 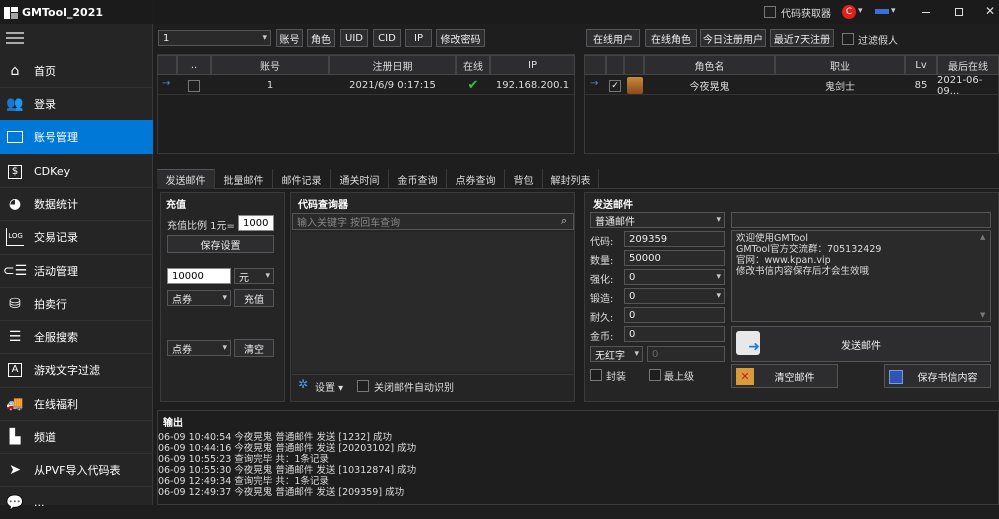 What do you see at coordinates (473, 65) in the screenshot?
I see `col-header: 在线` at bounding box center [473, 65].